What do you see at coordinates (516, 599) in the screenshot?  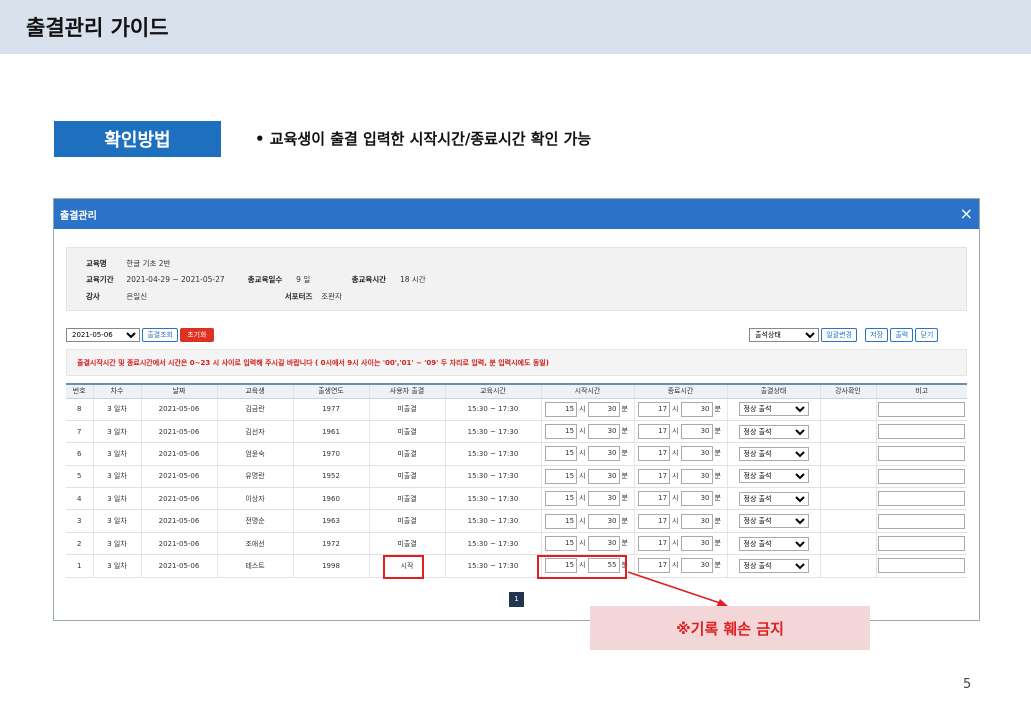 I see `page-1-button: 1` at bounding box center [516, 599].